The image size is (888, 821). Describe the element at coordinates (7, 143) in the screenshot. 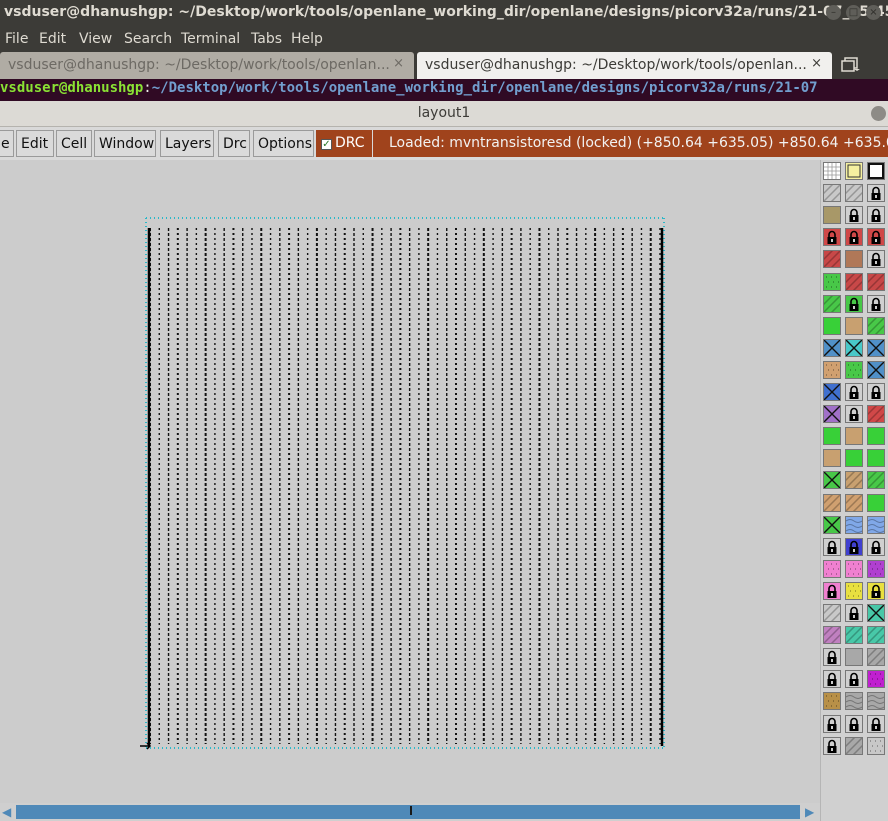

I see `file-menu-button: e` at that location.